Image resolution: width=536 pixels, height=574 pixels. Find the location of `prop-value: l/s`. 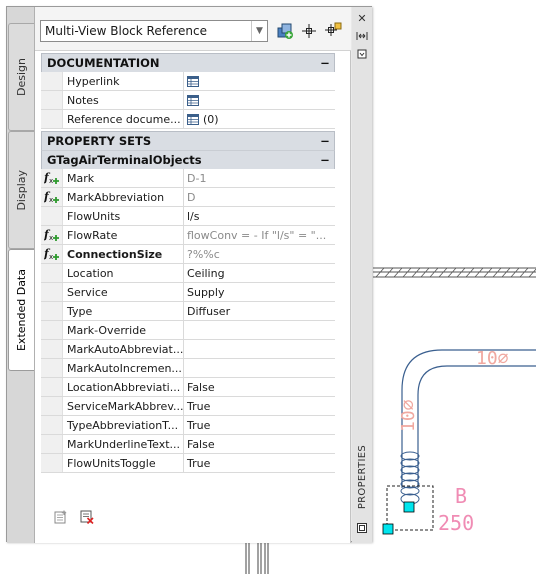

prop-value: l/s is located at coordinates (259, 216).